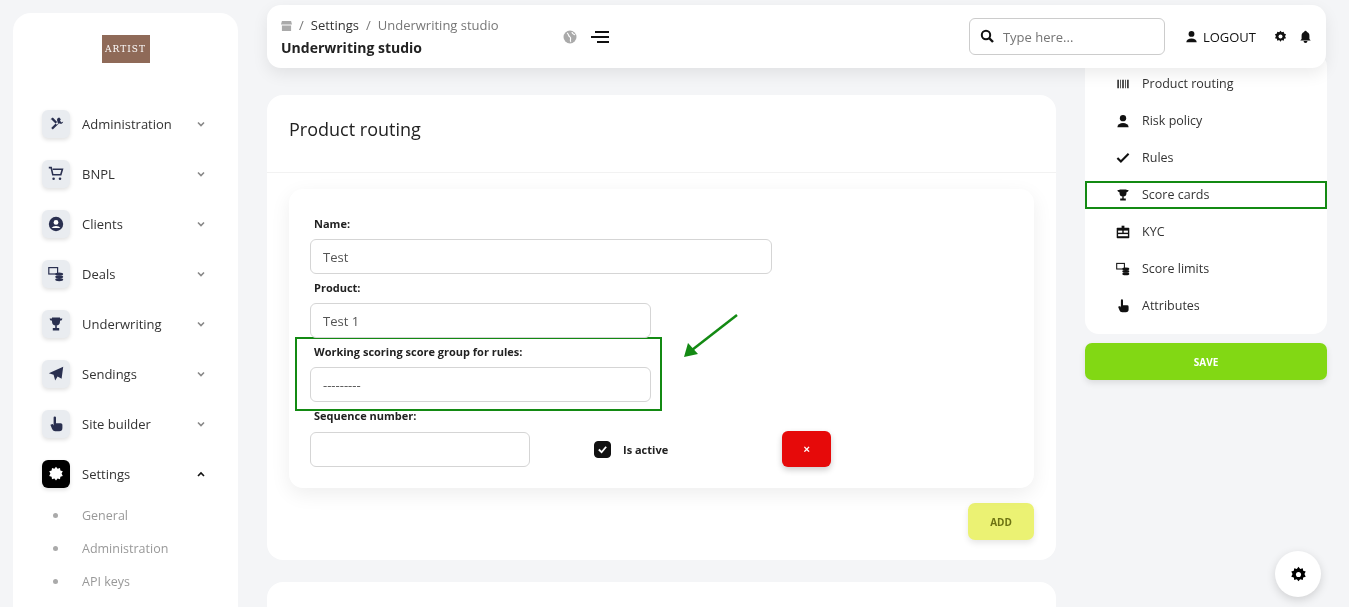 This screenshot has width=1349, height=607. I want to click on logout-button: LOGOUT, so click(1220, 36).